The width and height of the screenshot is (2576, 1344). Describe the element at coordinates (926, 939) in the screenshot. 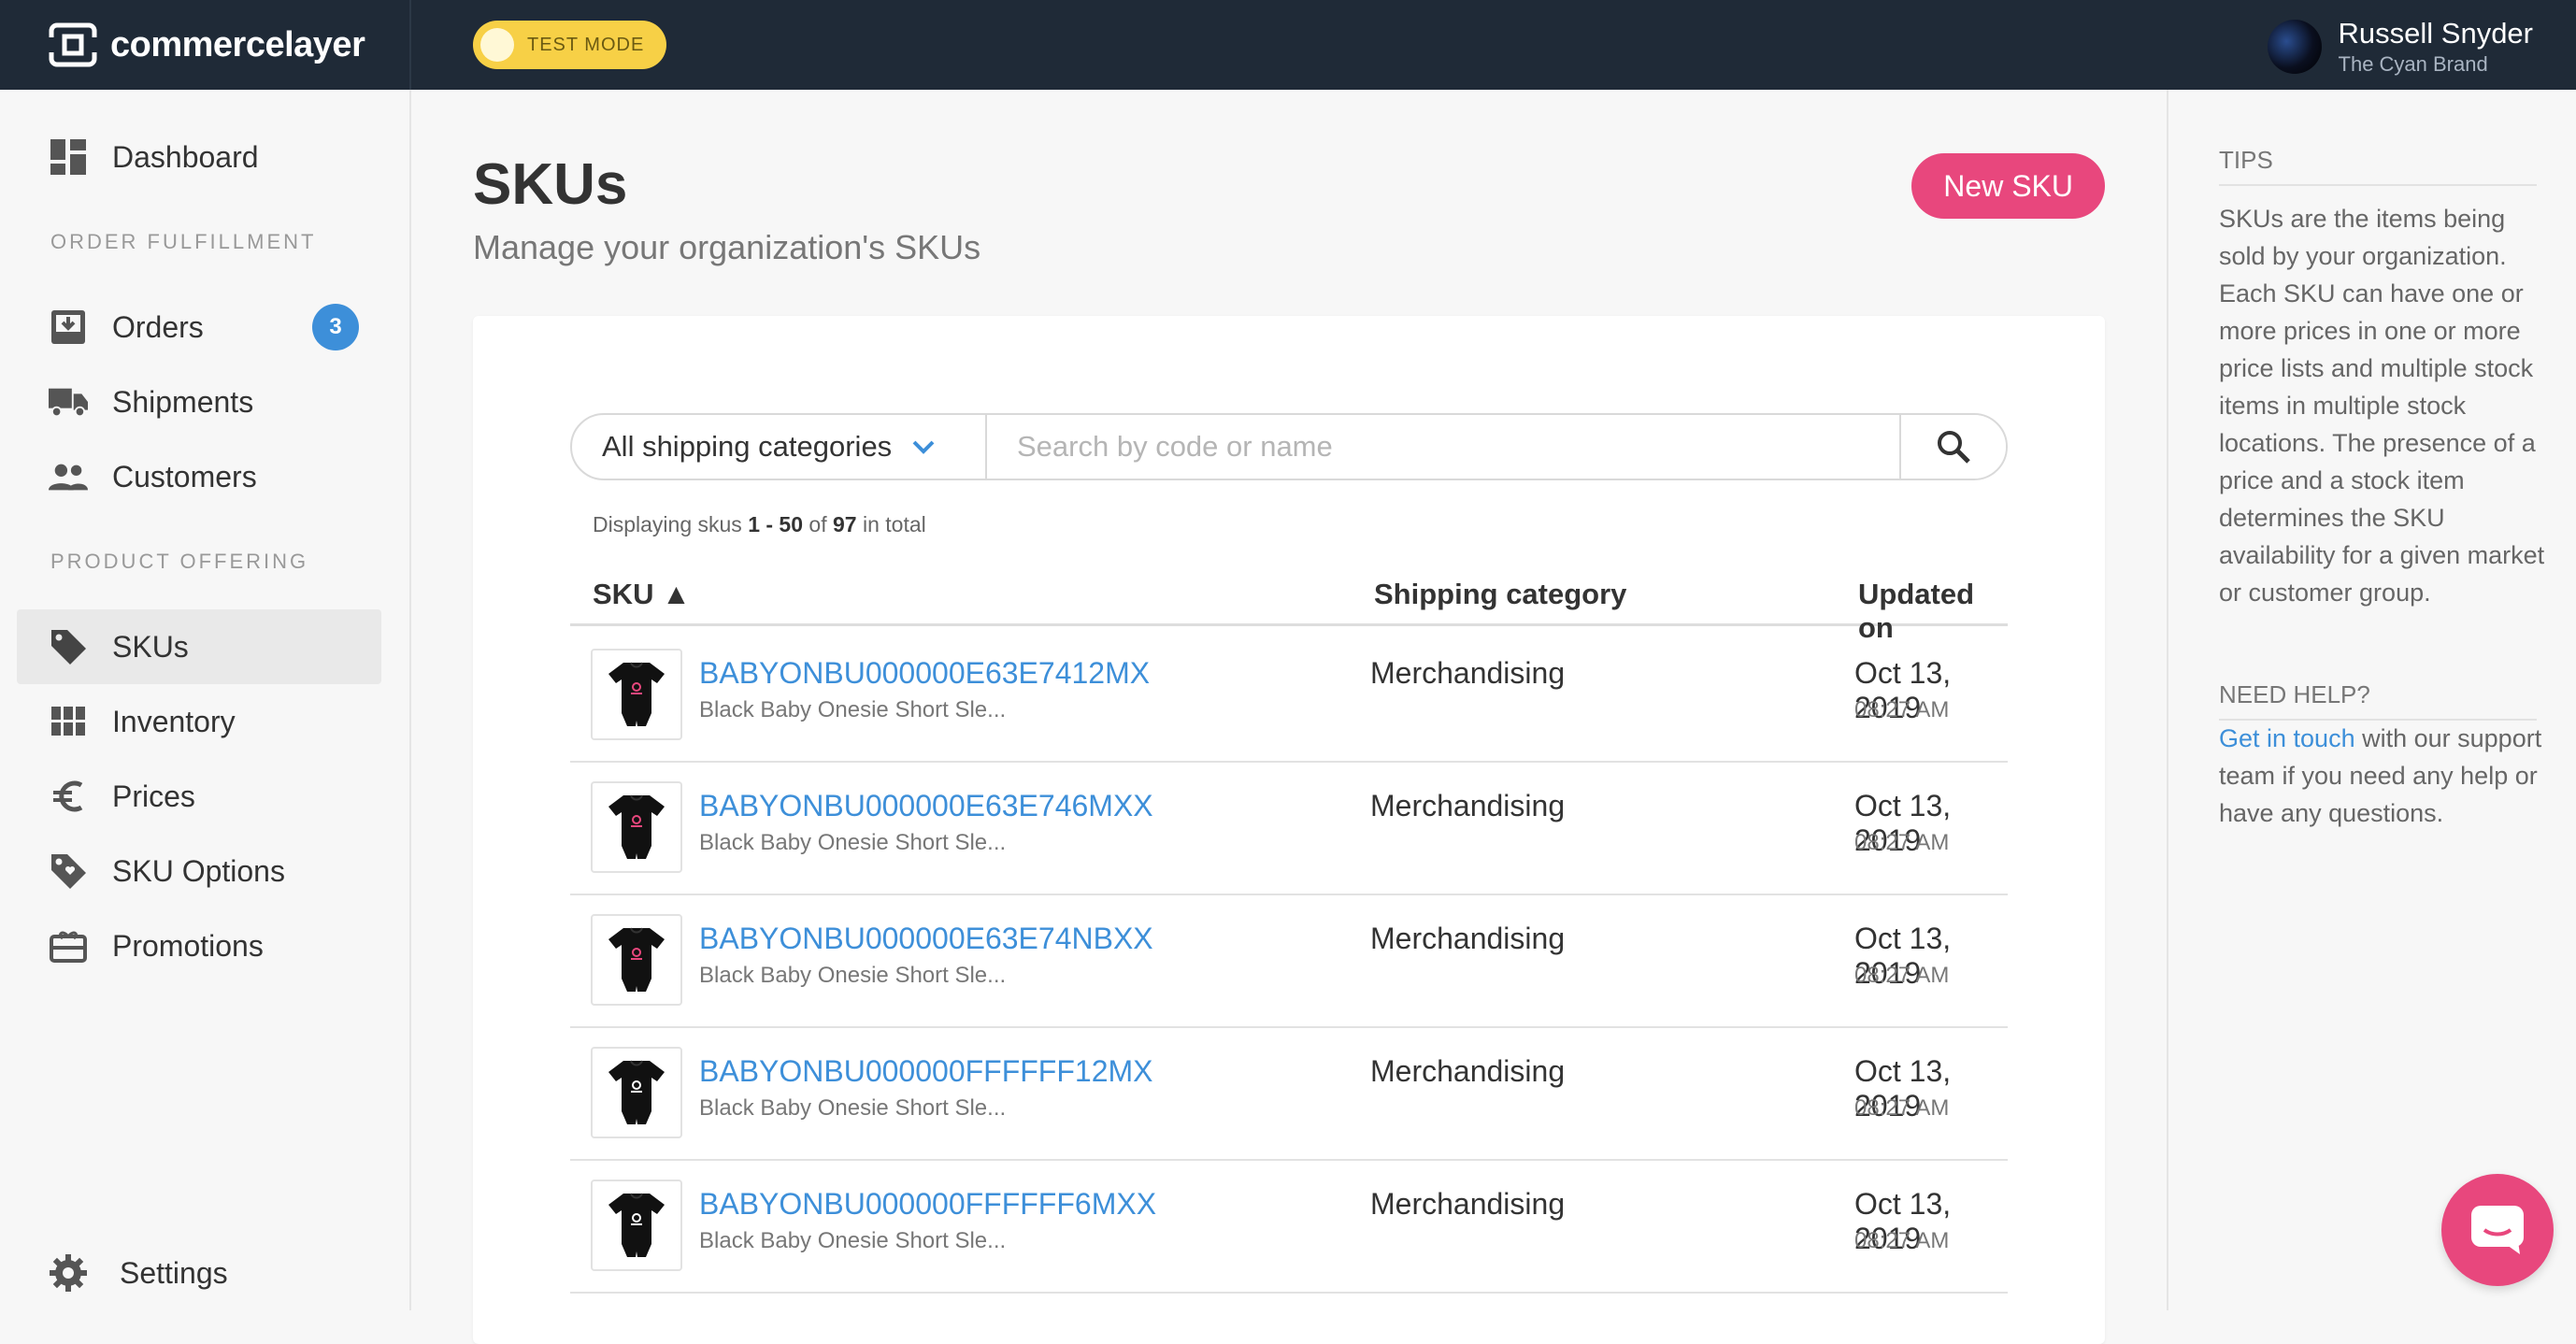

I see `sku-code-link: BABYONBU000000E63E74NBXX` at that location.